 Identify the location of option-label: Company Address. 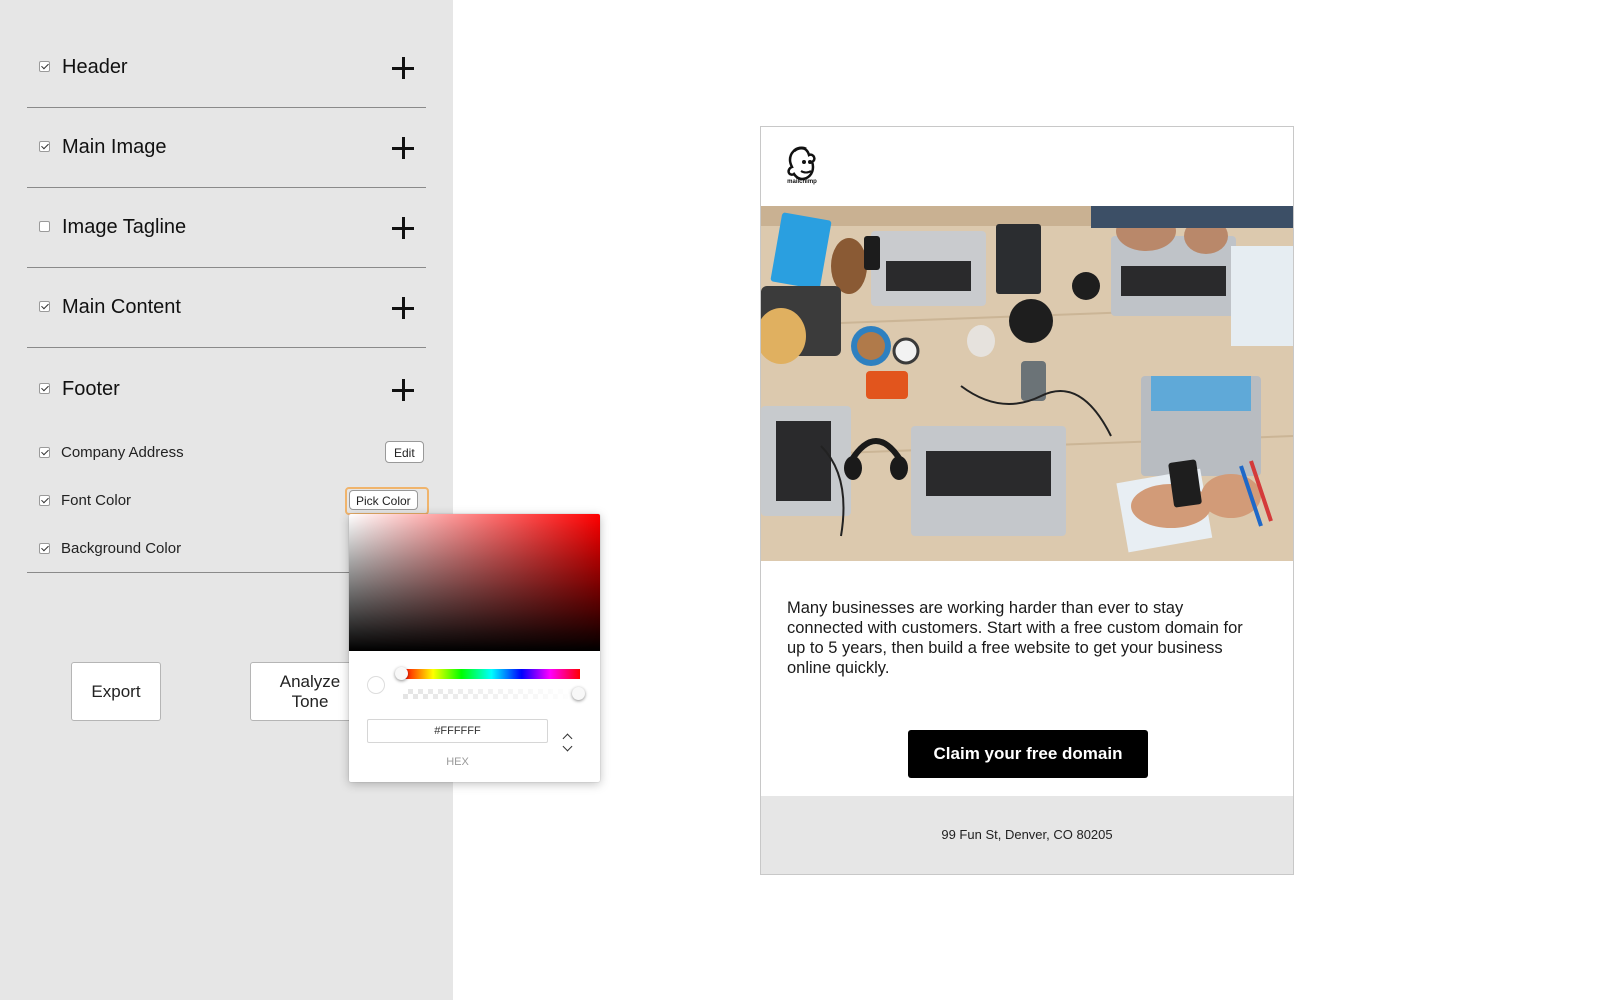
(122, 452).